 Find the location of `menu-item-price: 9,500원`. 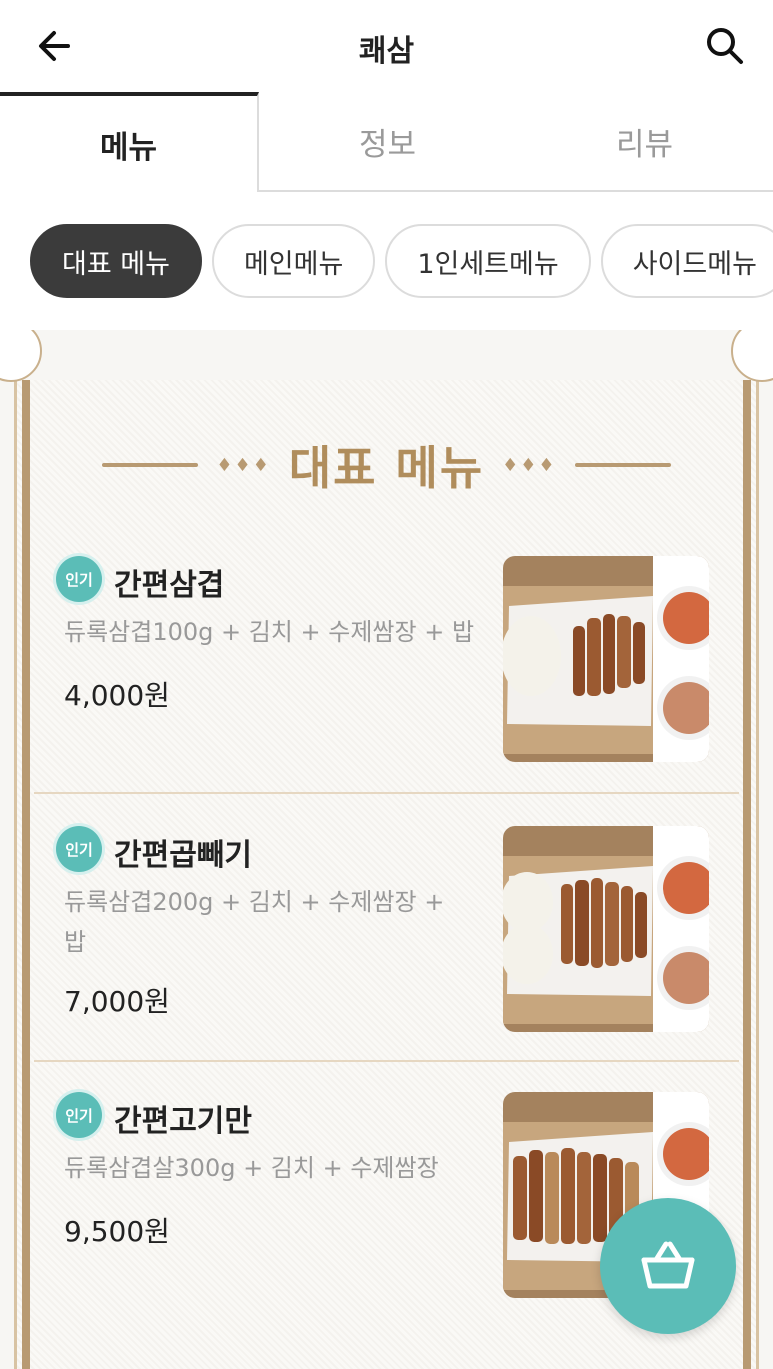

menu-item-price: 9,500원 is located at coordinates (117, 1231).